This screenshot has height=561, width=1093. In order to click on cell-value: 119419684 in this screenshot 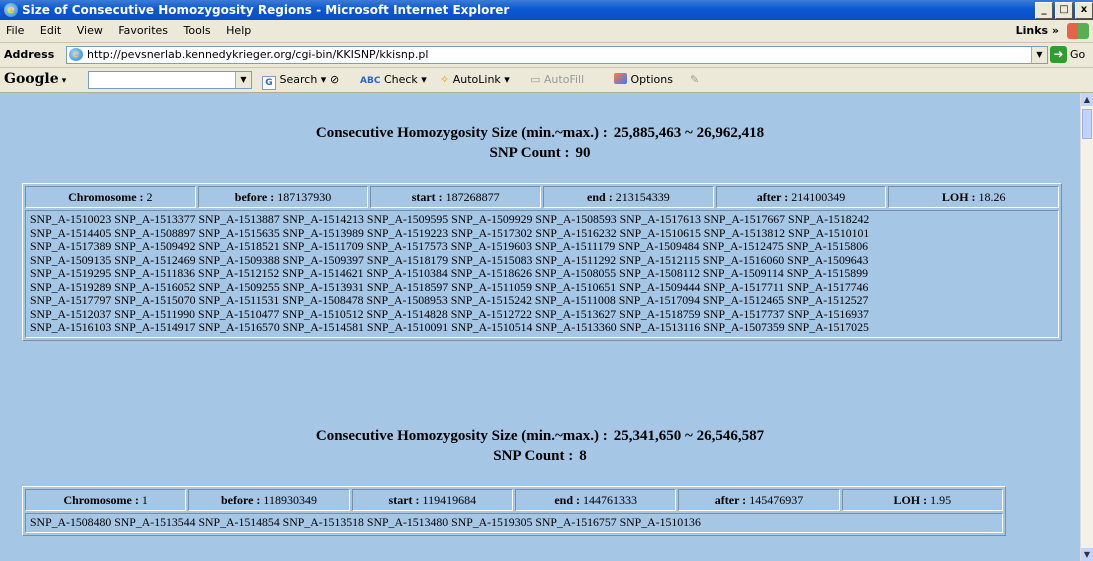, I will do `click(449, 500)`.